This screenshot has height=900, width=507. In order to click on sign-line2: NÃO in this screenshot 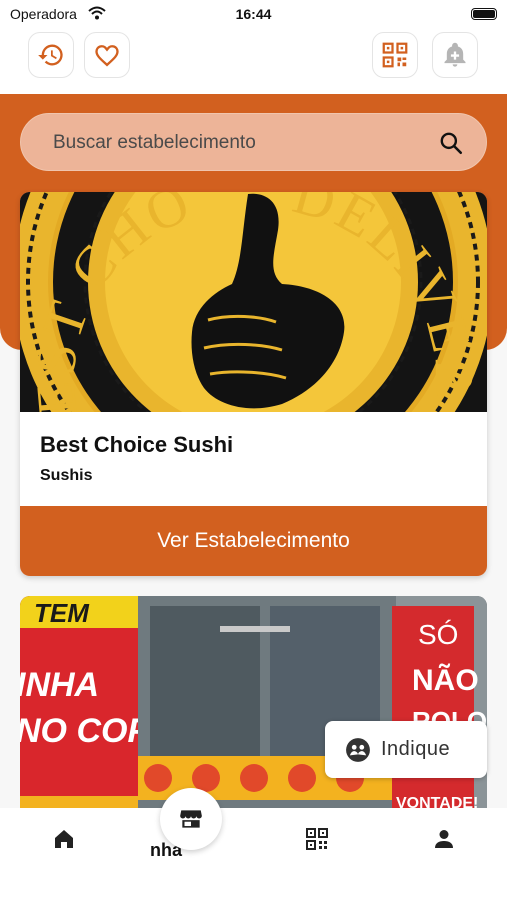, I will do `click(445, 680)`.